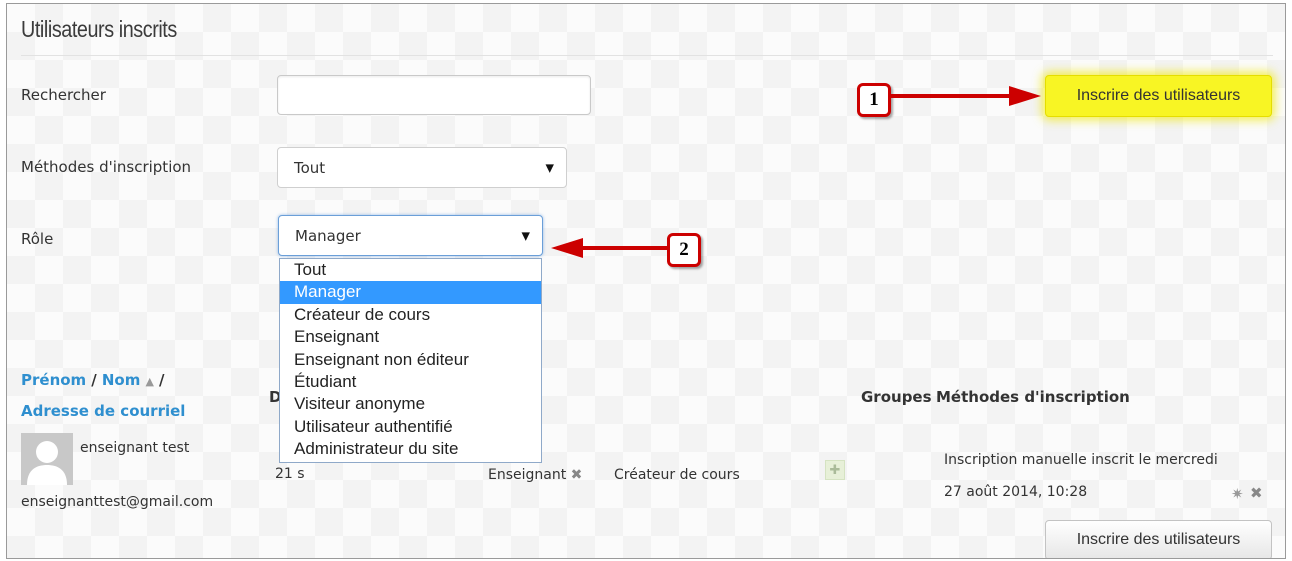  Describe the element at coordinates (47, 459) in the screenshot. I see `avatar` at that location.